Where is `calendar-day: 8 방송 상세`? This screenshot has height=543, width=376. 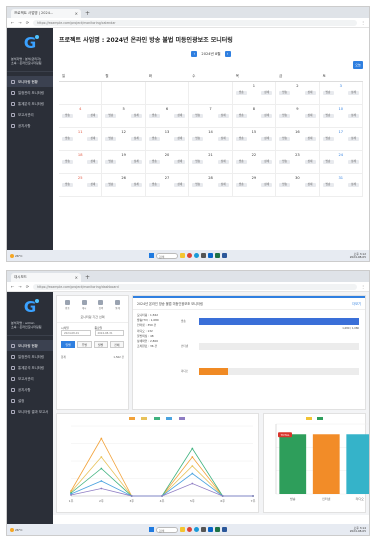 calendar-day: 8 방송 상세 is located at coordinates (254, 116).